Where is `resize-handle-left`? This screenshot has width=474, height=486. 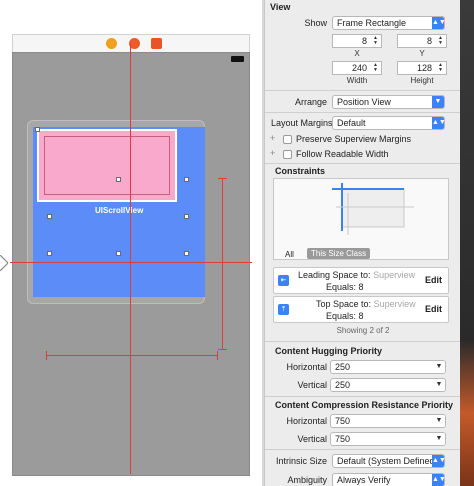 resize-handle-left is located at coordinates (49, 216).